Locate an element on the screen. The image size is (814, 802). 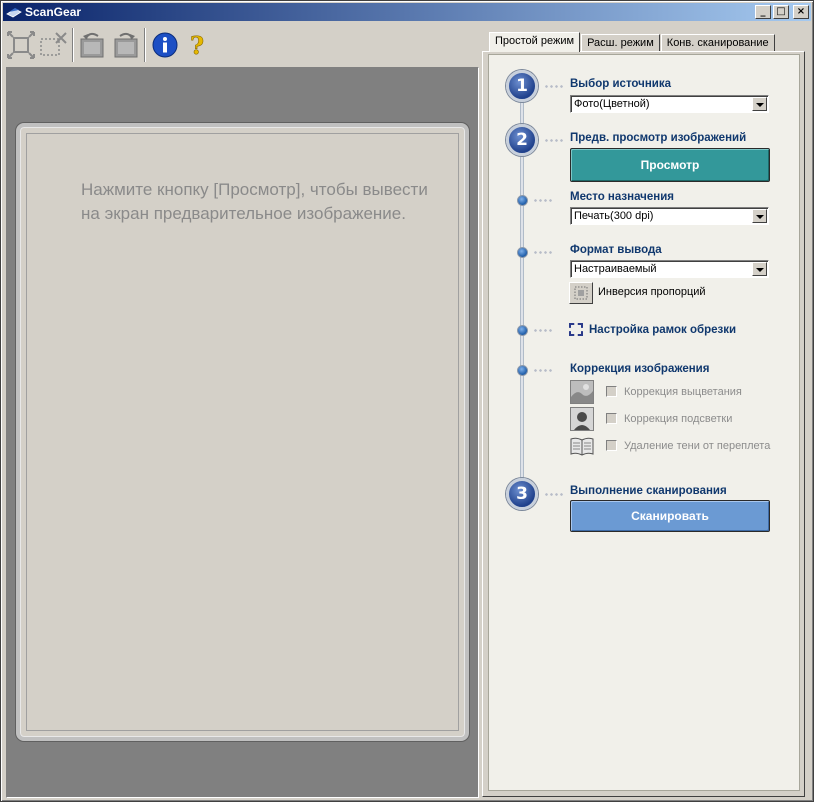
gutter-shadow-icon is located at coordinates (582, 447).